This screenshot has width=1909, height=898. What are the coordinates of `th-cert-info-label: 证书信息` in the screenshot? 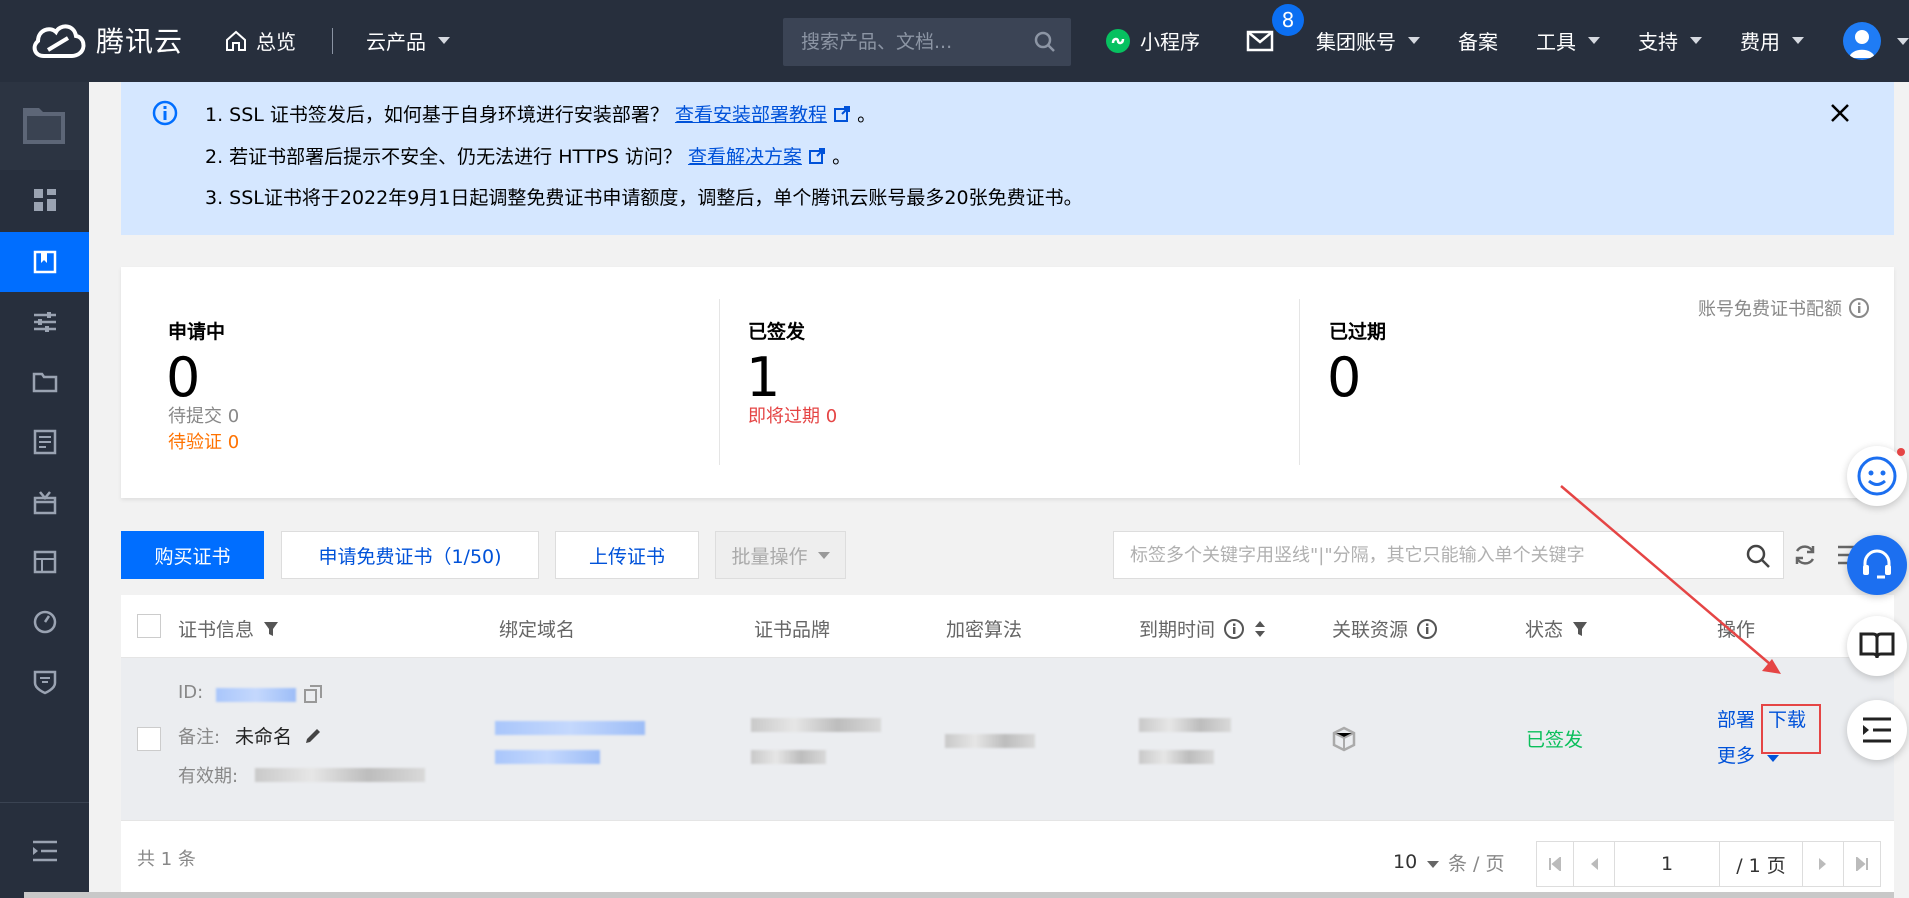 It's located at (216, 630).